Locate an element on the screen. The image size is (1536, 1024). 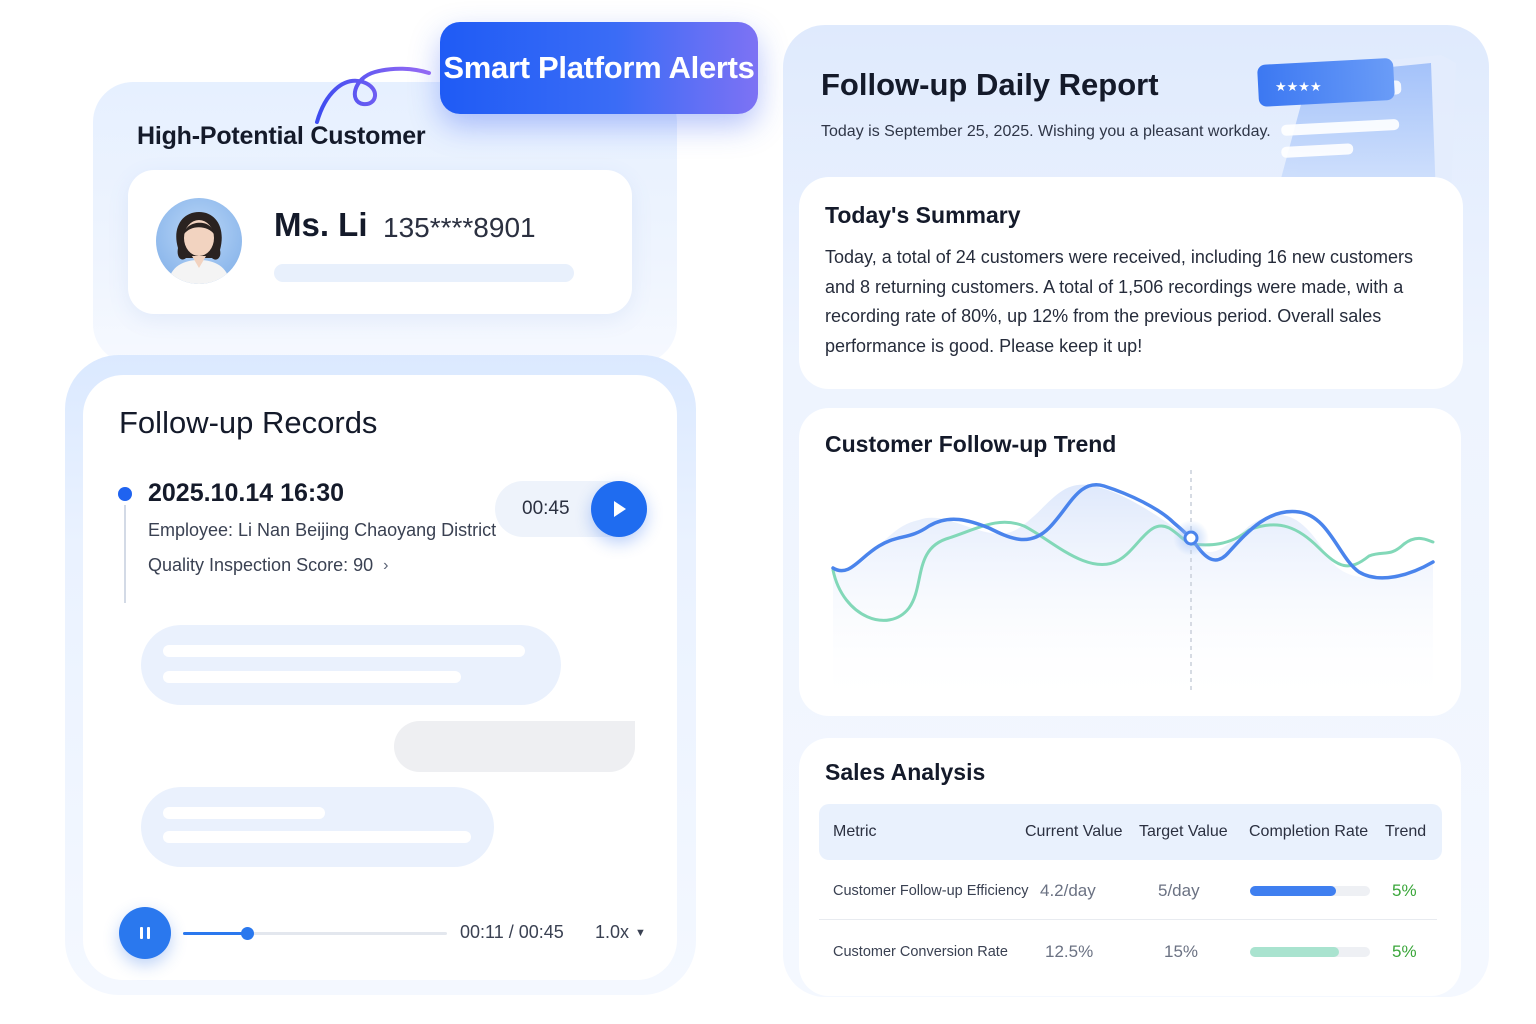
audio-progress-fill is located at coordinates (215, 933).